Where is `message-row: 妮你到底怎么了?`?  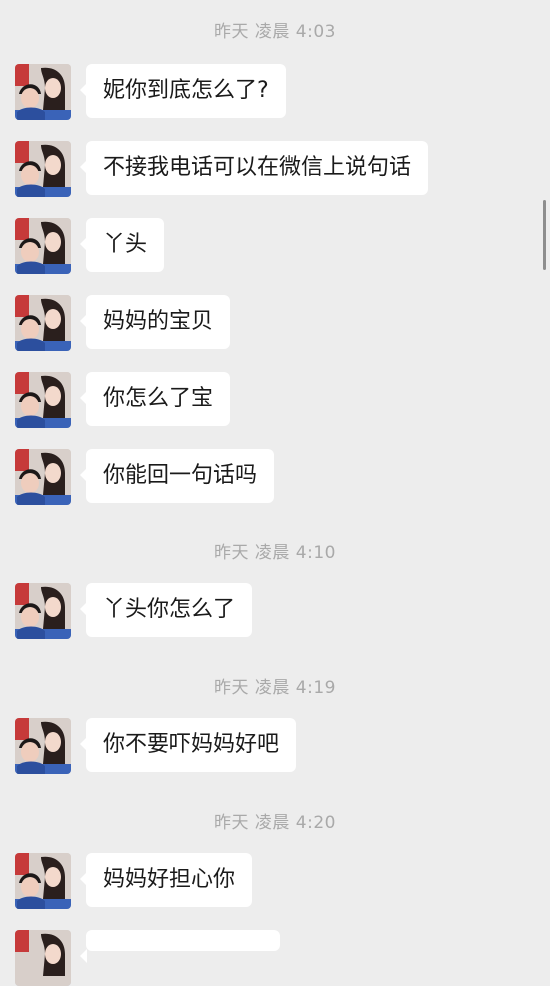 message-row: 妮你到底怎么了? is located at coordinates (275, 92).